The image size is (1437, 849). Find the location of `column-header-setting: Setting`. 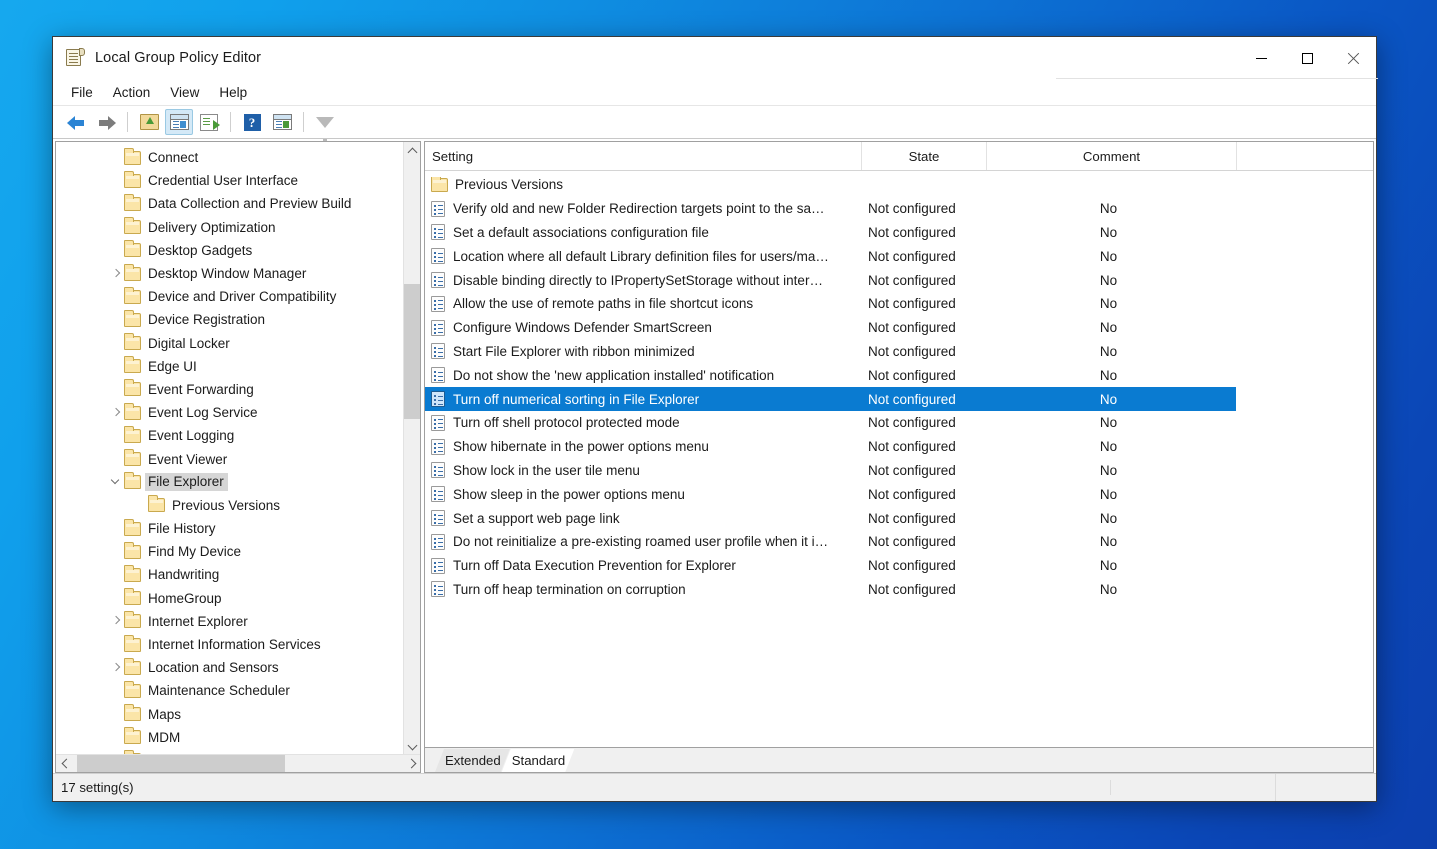

column-header-setting: Setting is located at coordinates (643, 156).